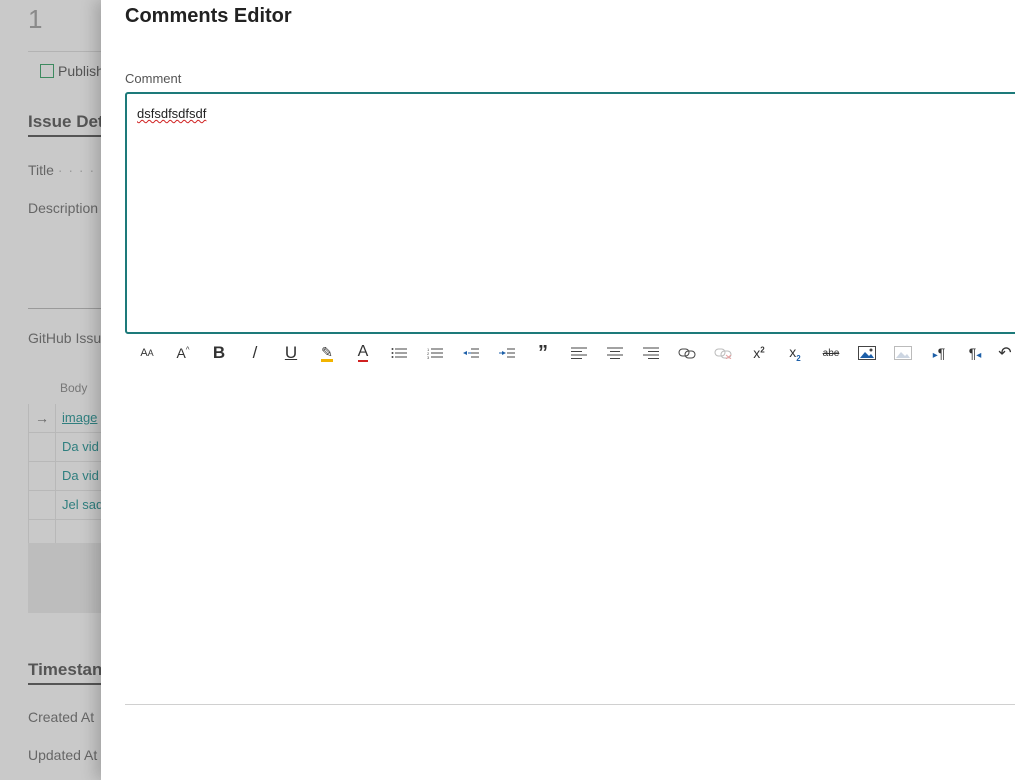 The width and height of the screenshot is (1015, 780). I want to click on formatting-toolbar: AA A^ B / U ✎ A 123 ” x2 x2 abe ▸¶ ¶◂ ↶, so click(572, 353).